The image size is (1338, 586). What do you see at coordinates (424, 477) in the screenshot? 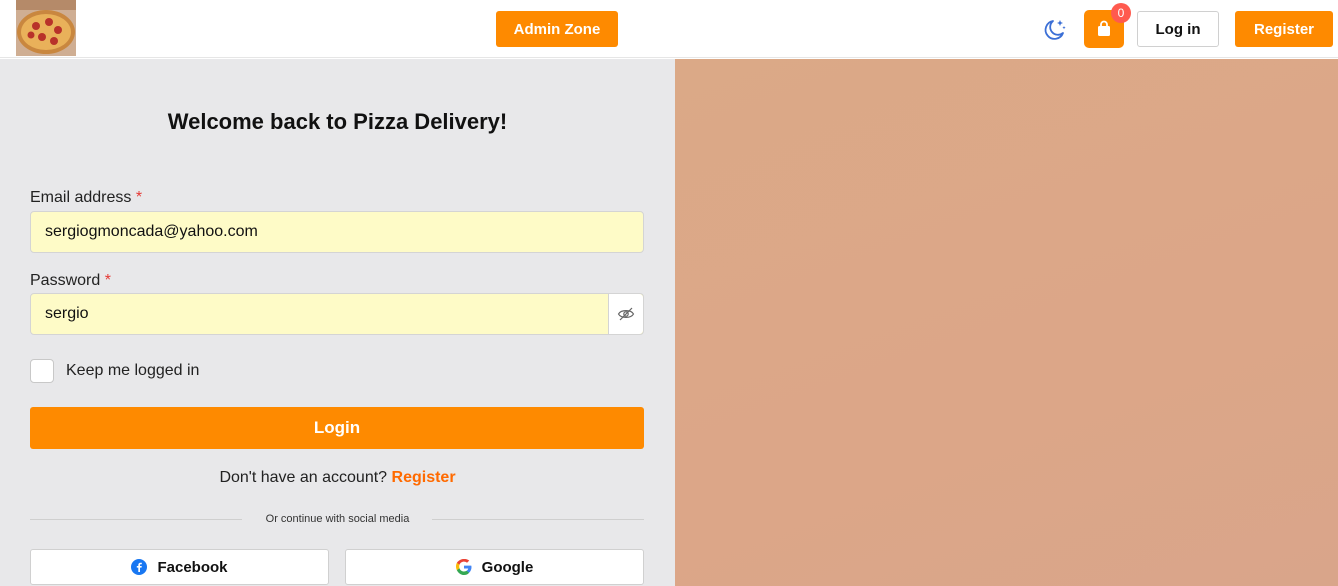
I see `register-link: Register` at bounding box center [424, 477].